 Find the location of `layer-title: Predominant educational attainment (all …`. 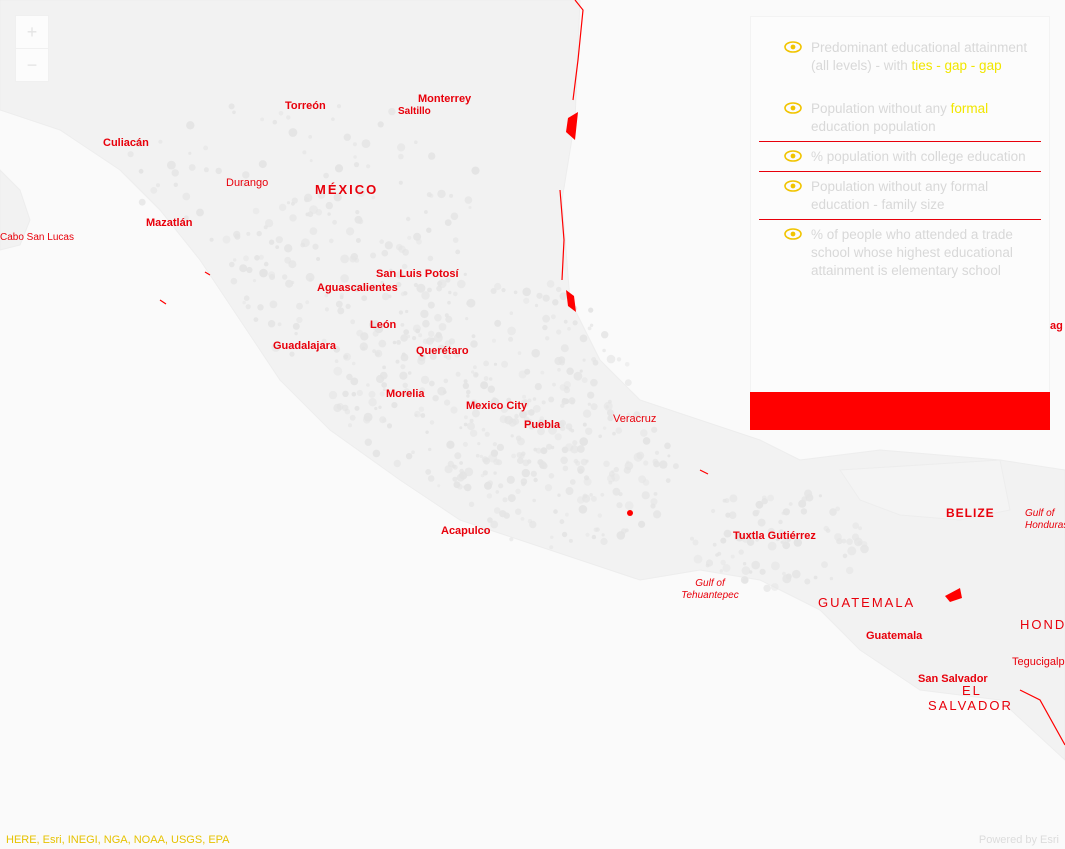

layer-title: Predominant educational attainment (all … is located at coordinates (919, 56).